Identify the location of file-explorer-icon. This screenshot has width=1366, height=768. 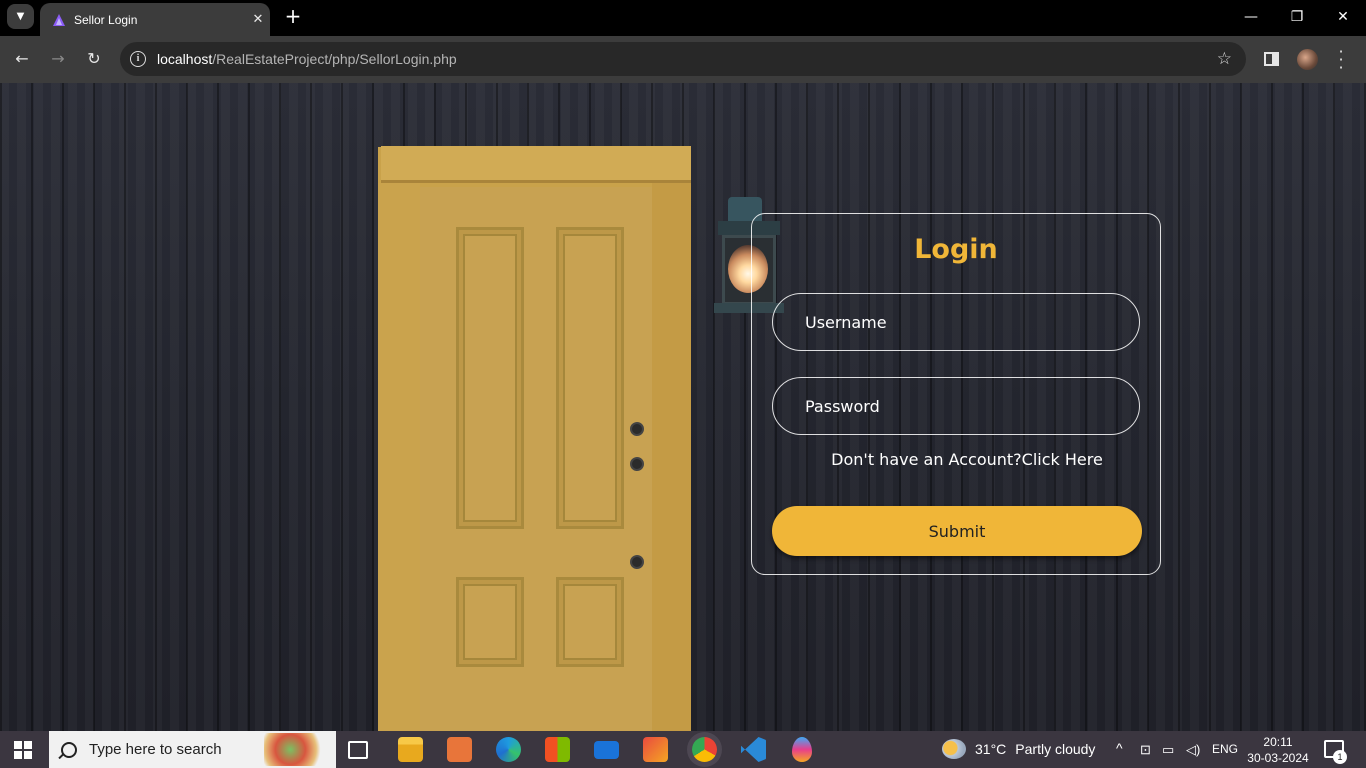
(410, 749).